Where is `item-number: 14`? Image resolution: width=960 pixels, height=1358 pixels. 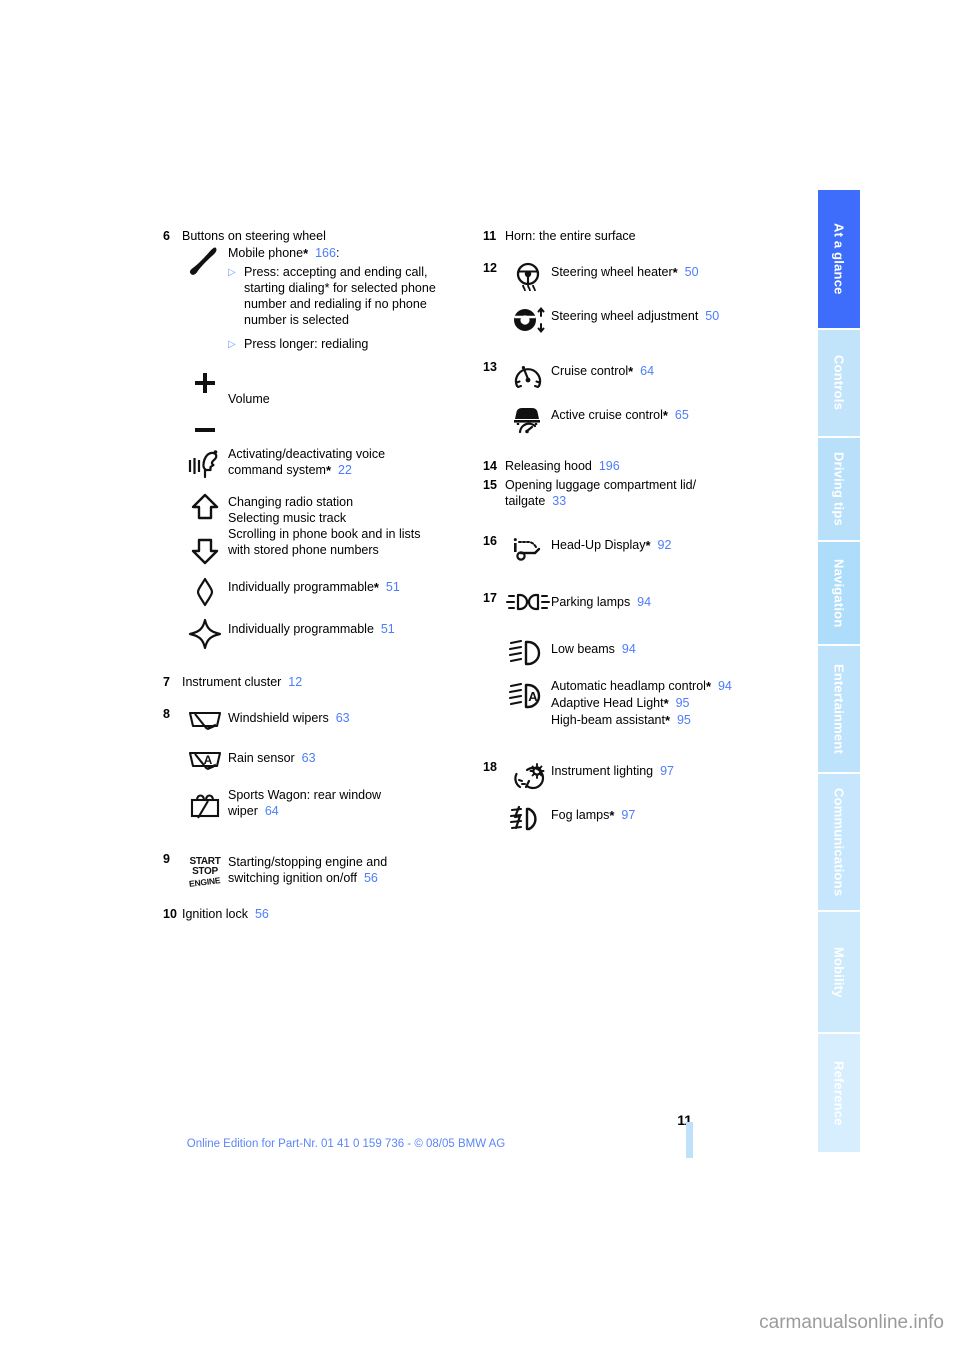
item-number: 14 is located at coordinates (490, 466).